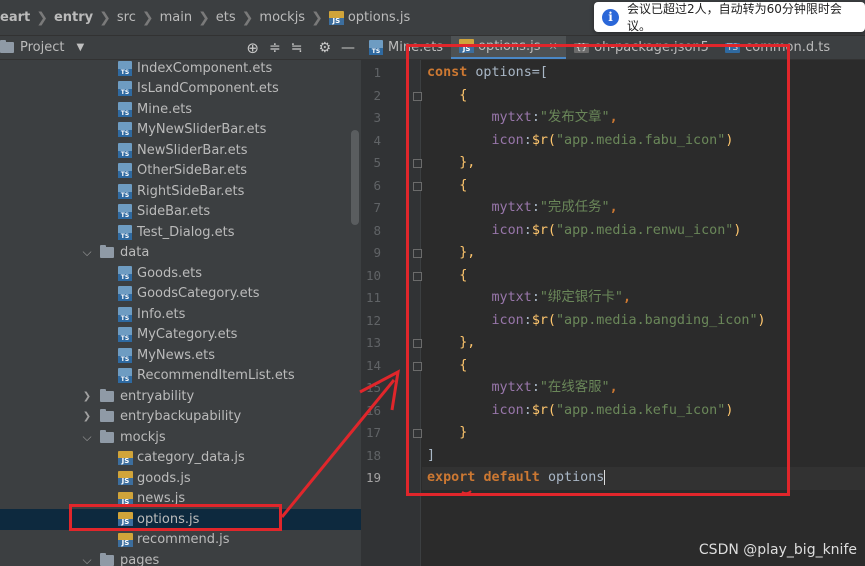 This screenshot has width=865, height=566. I want to click on tab-label: common.d.ts, so click(788, 47).